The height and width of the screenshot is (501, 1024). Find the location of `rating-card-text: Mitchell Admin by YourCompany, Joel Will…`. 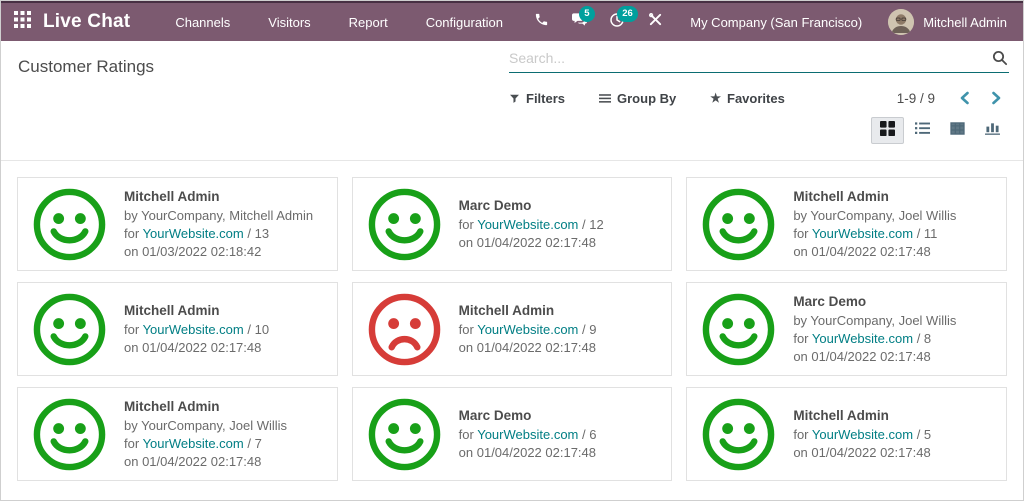

rating-card-text: Mitchell Admin by YourCompany, Joel Will… is located at coordinates (205, 434).